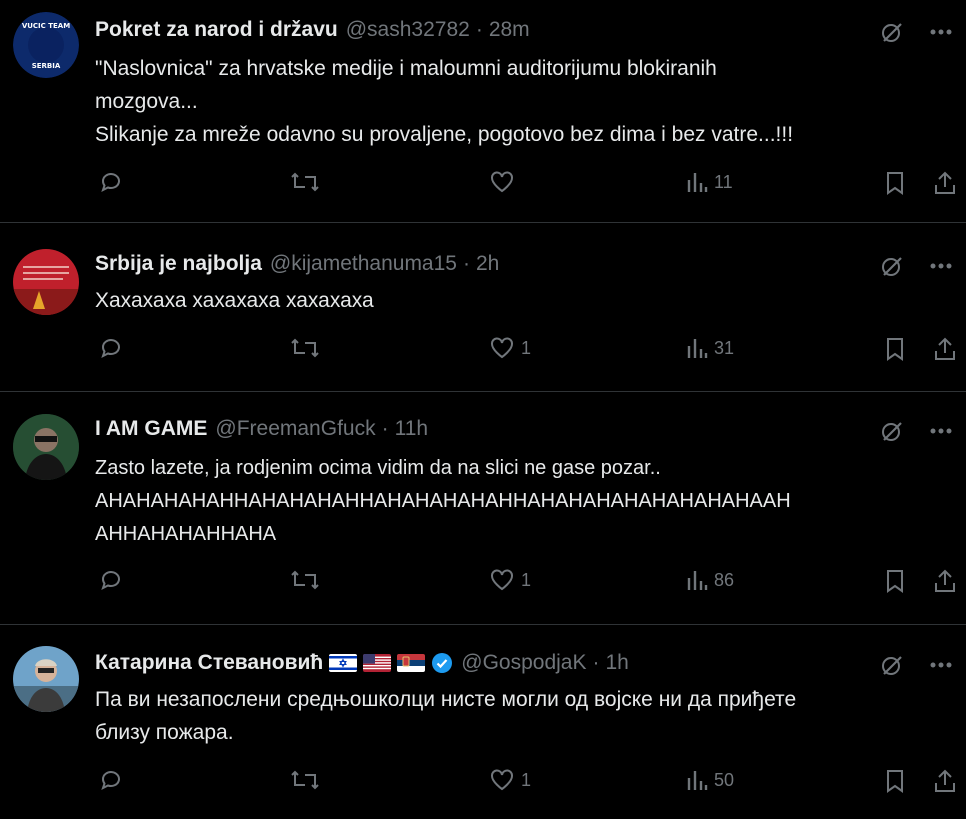 Image resolution: width=966 pixels, height=819 pixels. What do you see at coordinates (295, 429) in the screenshot?
I see `author-handle: @FreemanGfuck` at bounding box center [295, 429].